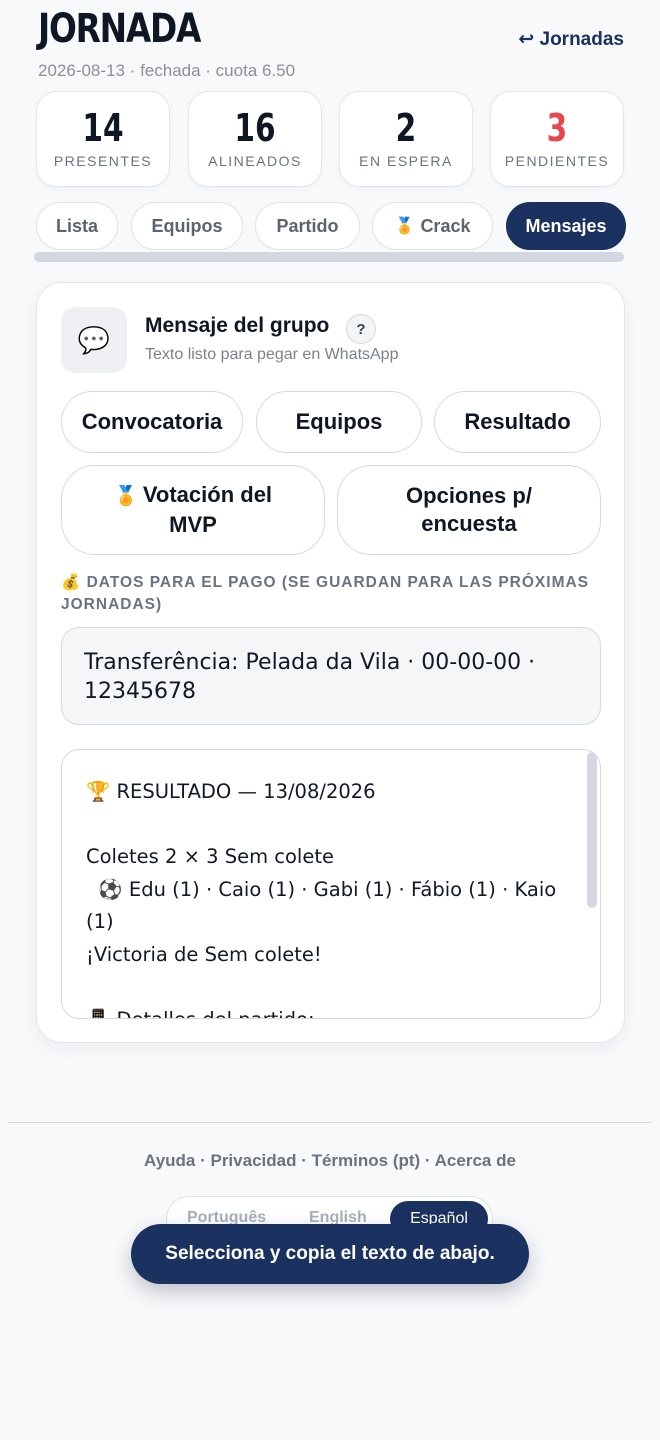 The height and width of the screenshot is (1440, 660). I want to click on message-line: 📱 Detalles del partido:, so click(200, 1013).